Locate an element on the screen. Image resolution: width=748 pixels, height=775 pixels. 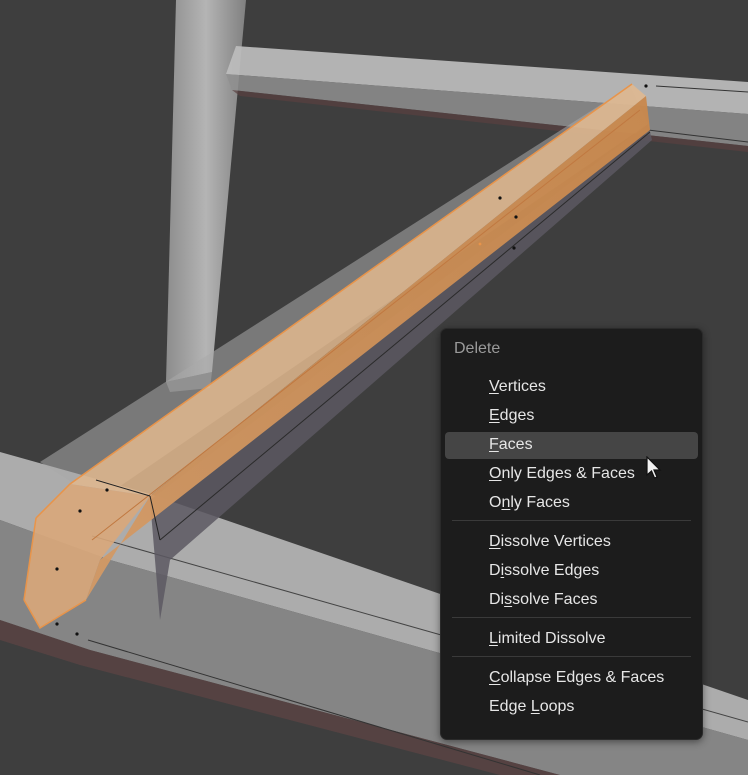
menu-item-label: Faces is located at coordinates (511, 444).